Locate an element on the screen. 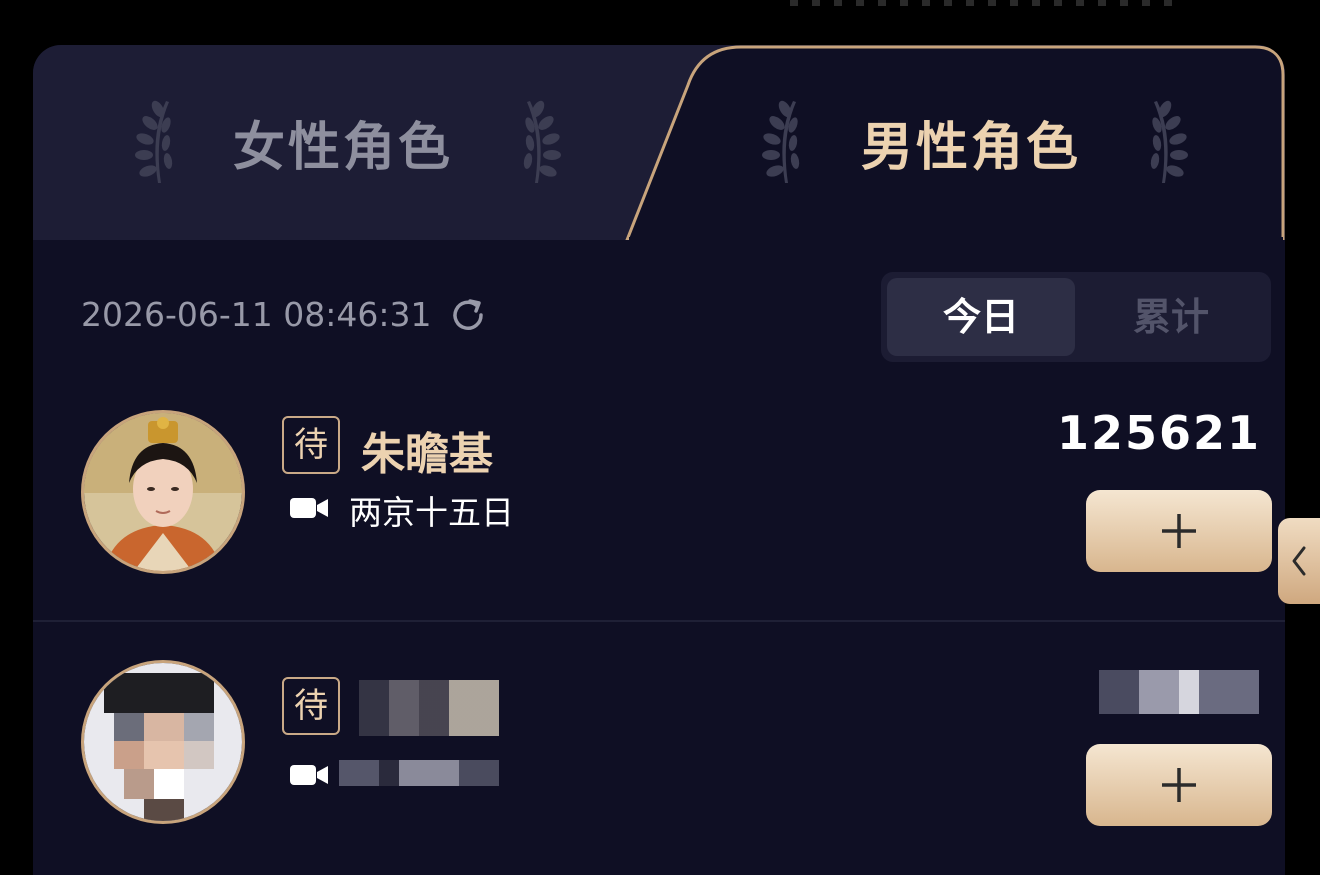 This screenshot has height=875, width=1320. chevron-left-icon is located at coordinates (1299, 561).